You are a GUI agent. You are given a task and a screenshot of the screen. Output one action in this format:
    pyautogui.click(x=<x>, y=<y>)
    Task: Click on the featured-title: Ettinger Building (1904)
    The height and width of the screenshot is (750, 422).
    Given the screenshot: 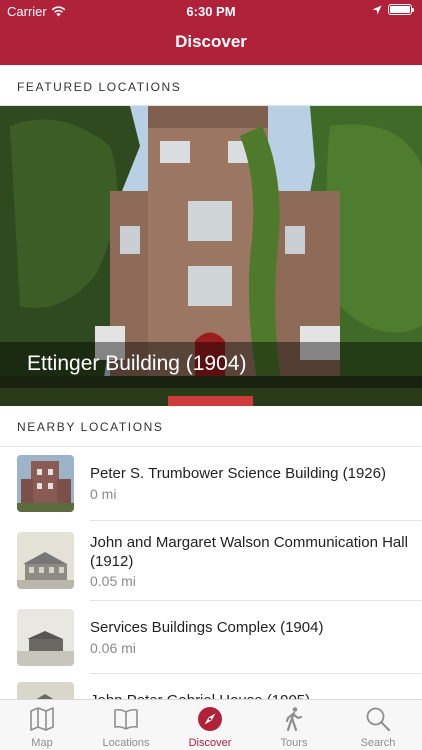 What is the action you would take?
    pyautogui.click(x=137, y=363)
    